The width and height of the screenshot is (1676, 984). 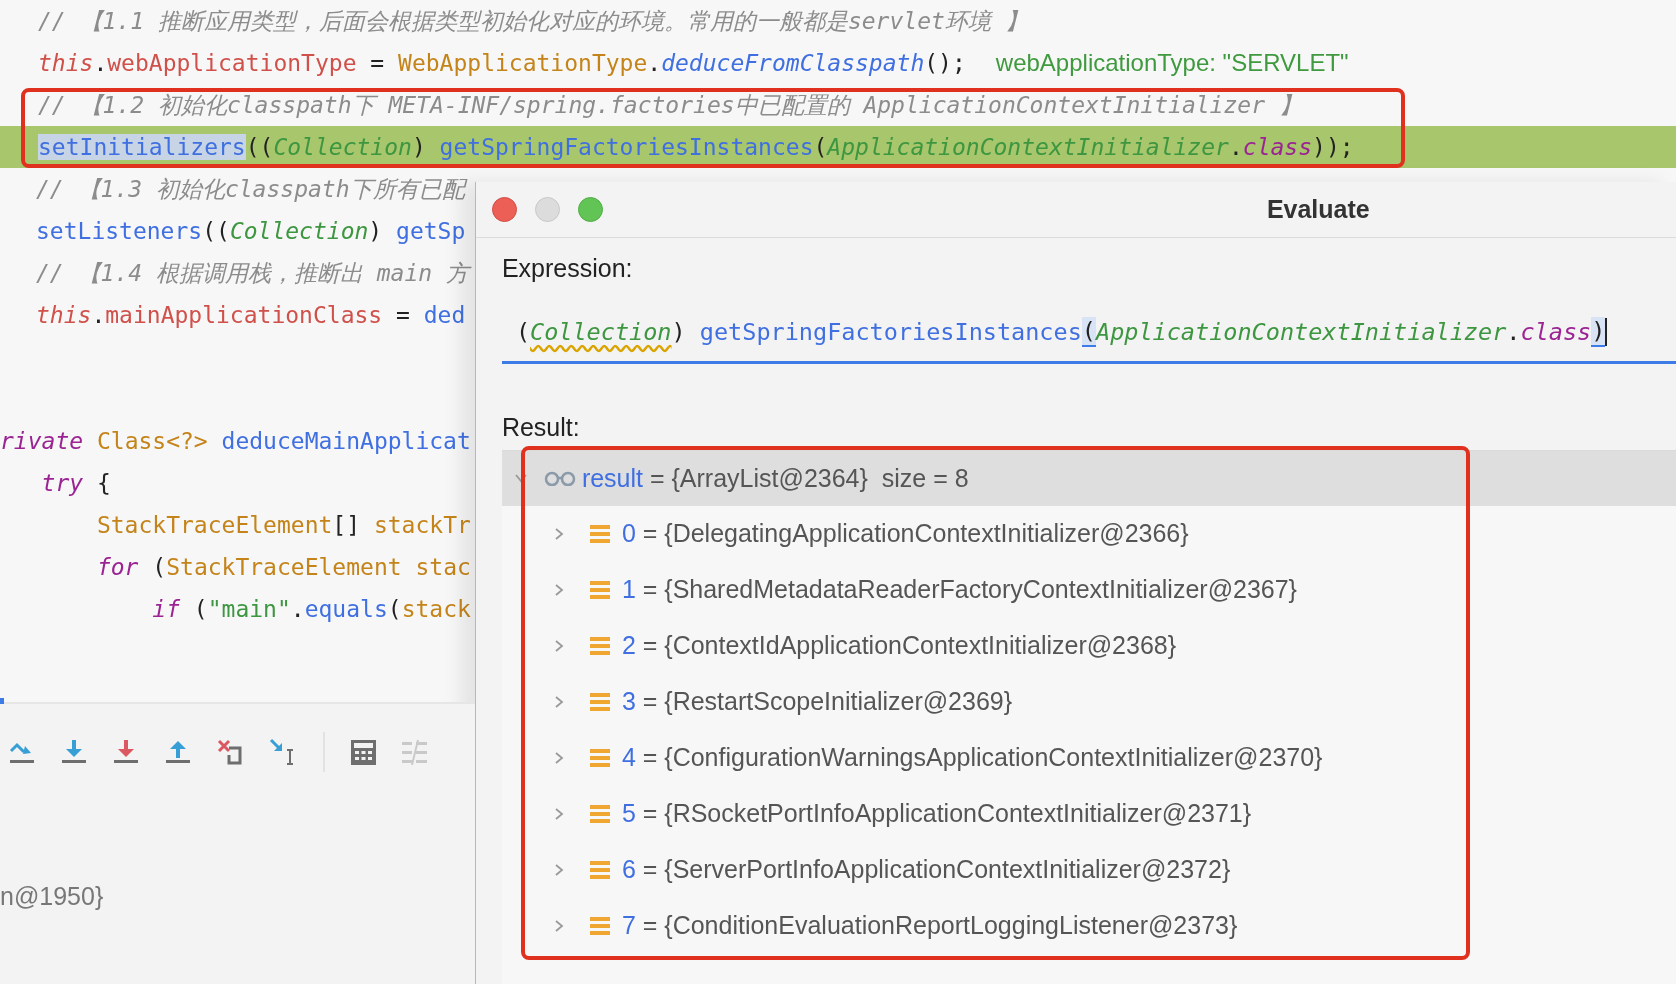 What do you see at coordinates (1172, 63) in the screenshot?
I see `inlay-hint: webApplicationType: "SERVLET"` at bounding box center [1172, 63].